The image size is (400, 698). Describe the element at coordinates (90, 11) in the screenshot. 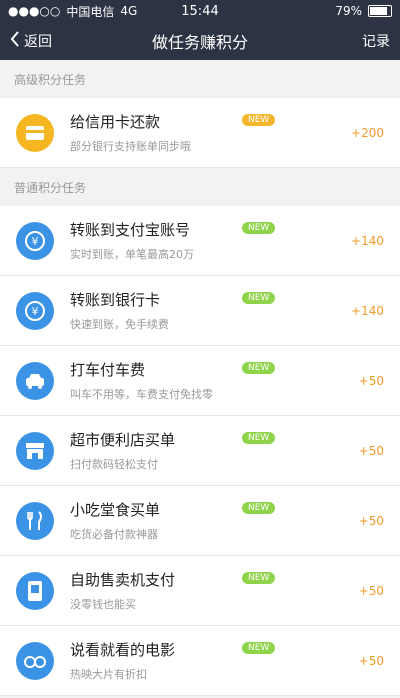

I see `carrier-label: 中国电信` at that location.